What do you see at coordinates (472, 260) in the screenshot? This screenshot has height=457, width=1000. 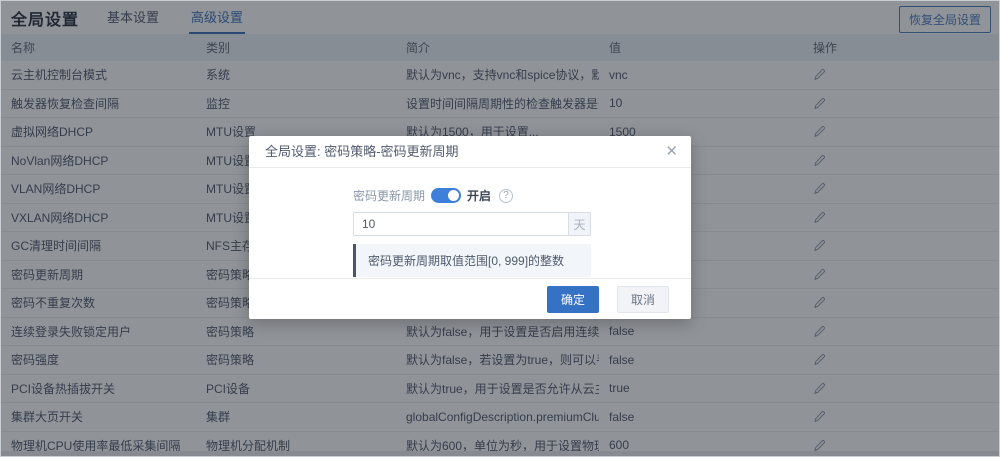 I see `range-hint: 密码更新周期取值范围[0, 999]的整数` at bounding box center [472, 260].